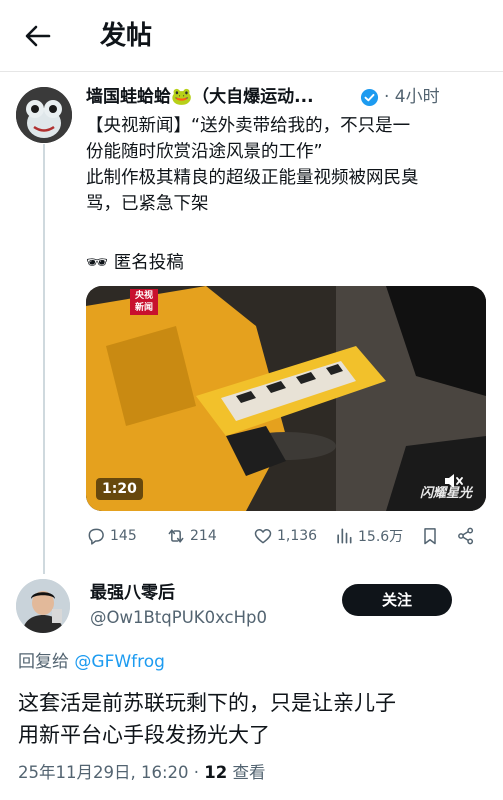 Image resolution: width=503 pixels, height=800 pixels. I want to click on reply-date: 25年11月29日, 16:20 ·, so click(111, 772).